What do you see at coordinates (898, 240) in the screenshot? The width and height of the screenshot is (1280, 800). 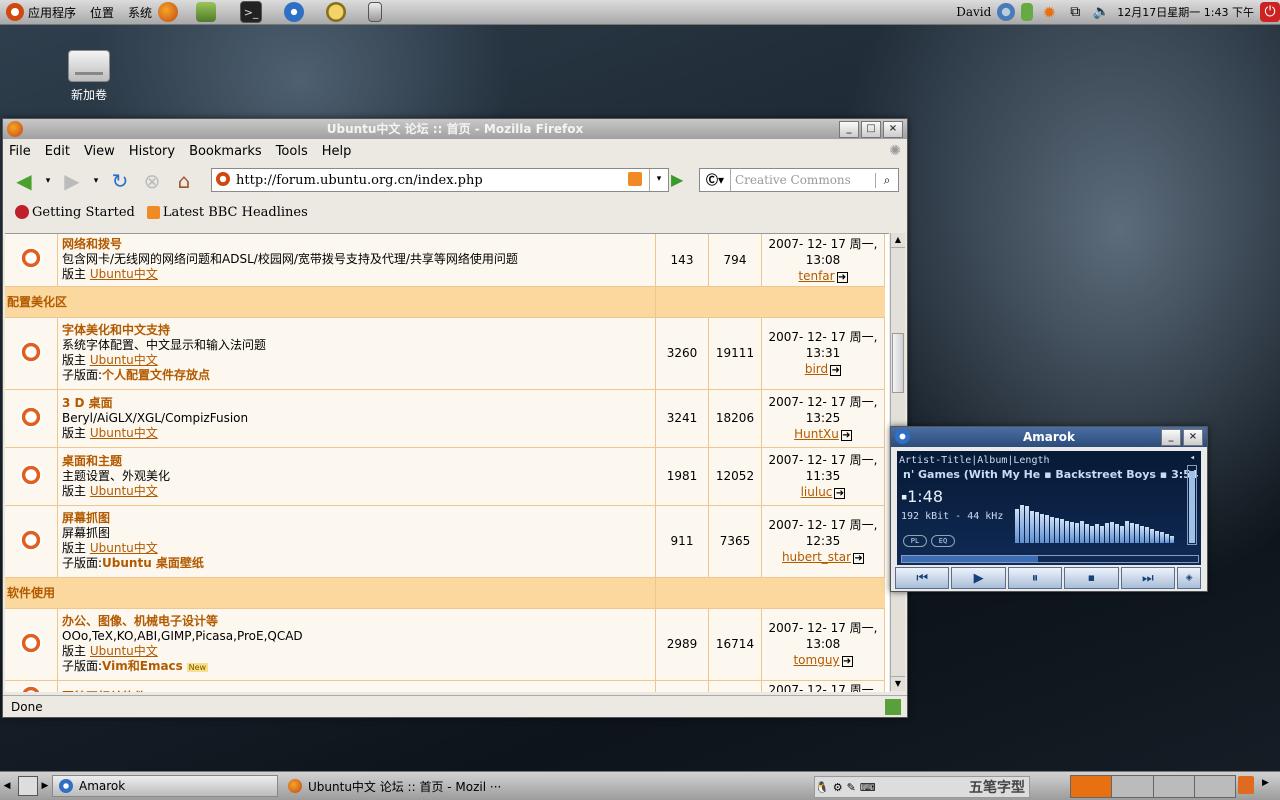 I see `scroll-up-button: ▲` at bounding box center [898, 240].